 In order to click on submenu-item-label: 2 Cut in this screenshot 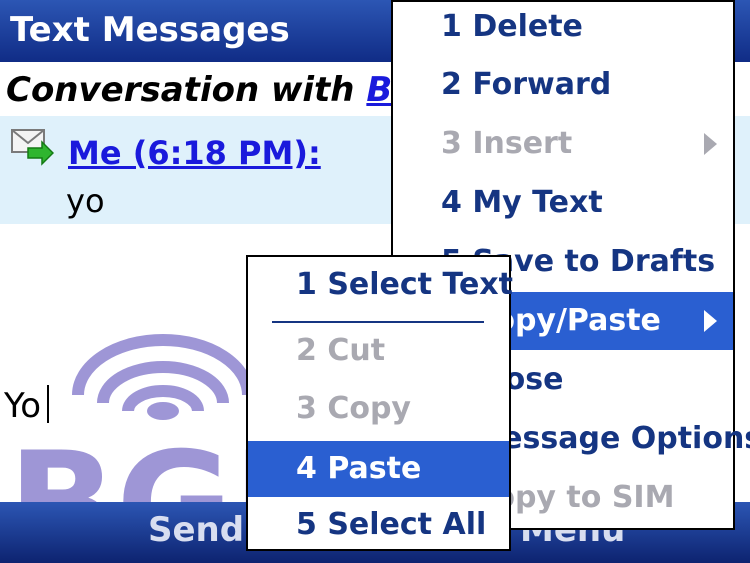, I will do `click(341, 350)`.